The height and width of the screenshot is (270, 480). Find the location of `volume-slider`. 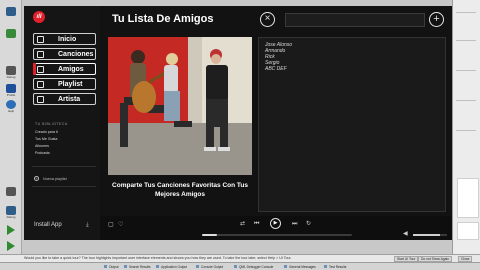

volume-slider is located at coordinates (430, 235).